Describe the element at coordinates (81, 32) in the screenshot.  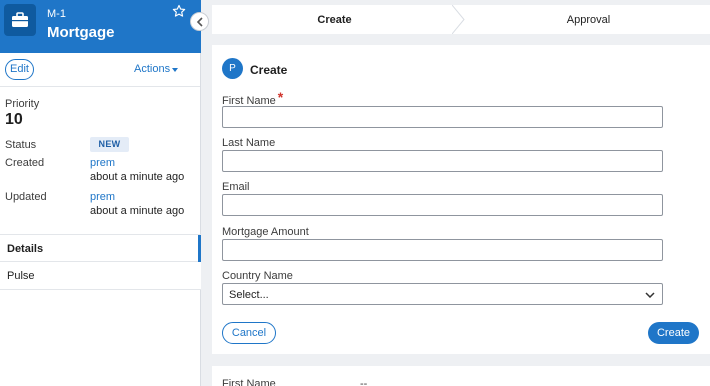
I see `case-title: Mortgage` at that location.